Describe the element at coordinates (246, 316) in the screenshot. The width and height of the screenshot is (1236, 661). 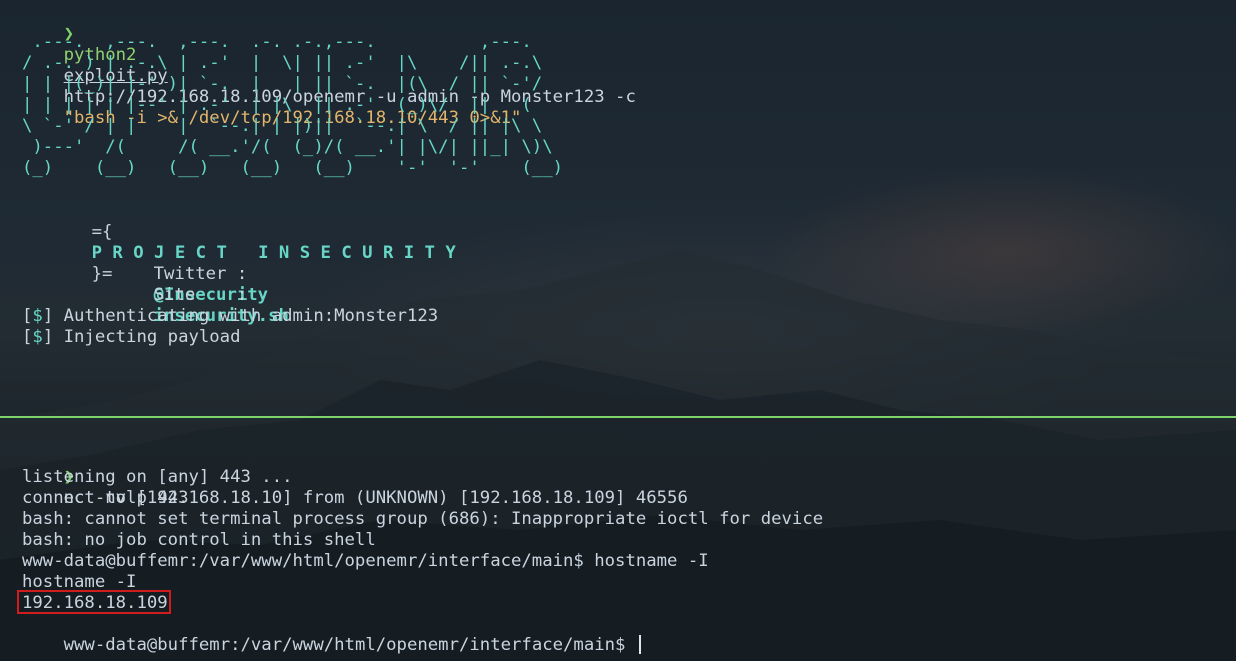
I see `log-text: Authenticating with admin:Monster123` at that location.